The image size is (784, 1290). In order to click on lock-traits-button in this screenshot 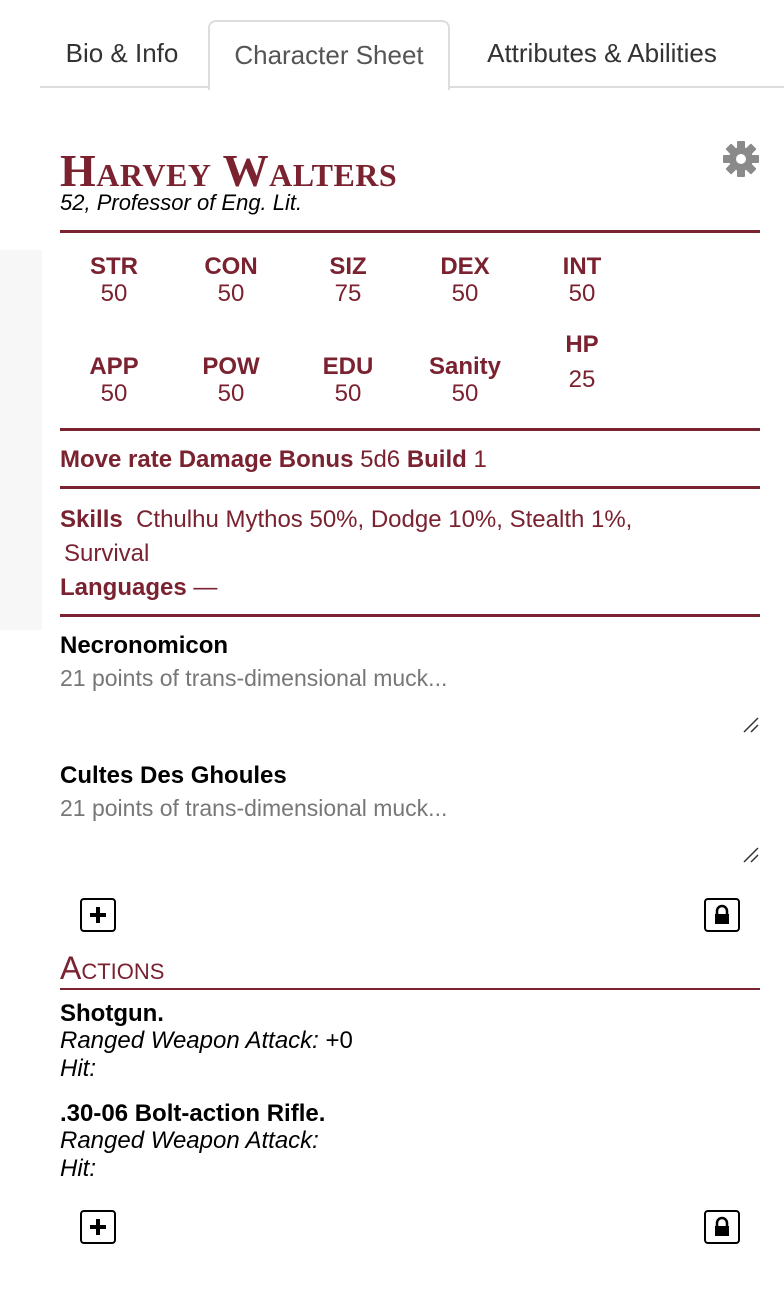, I will do `click(722, 915)`.